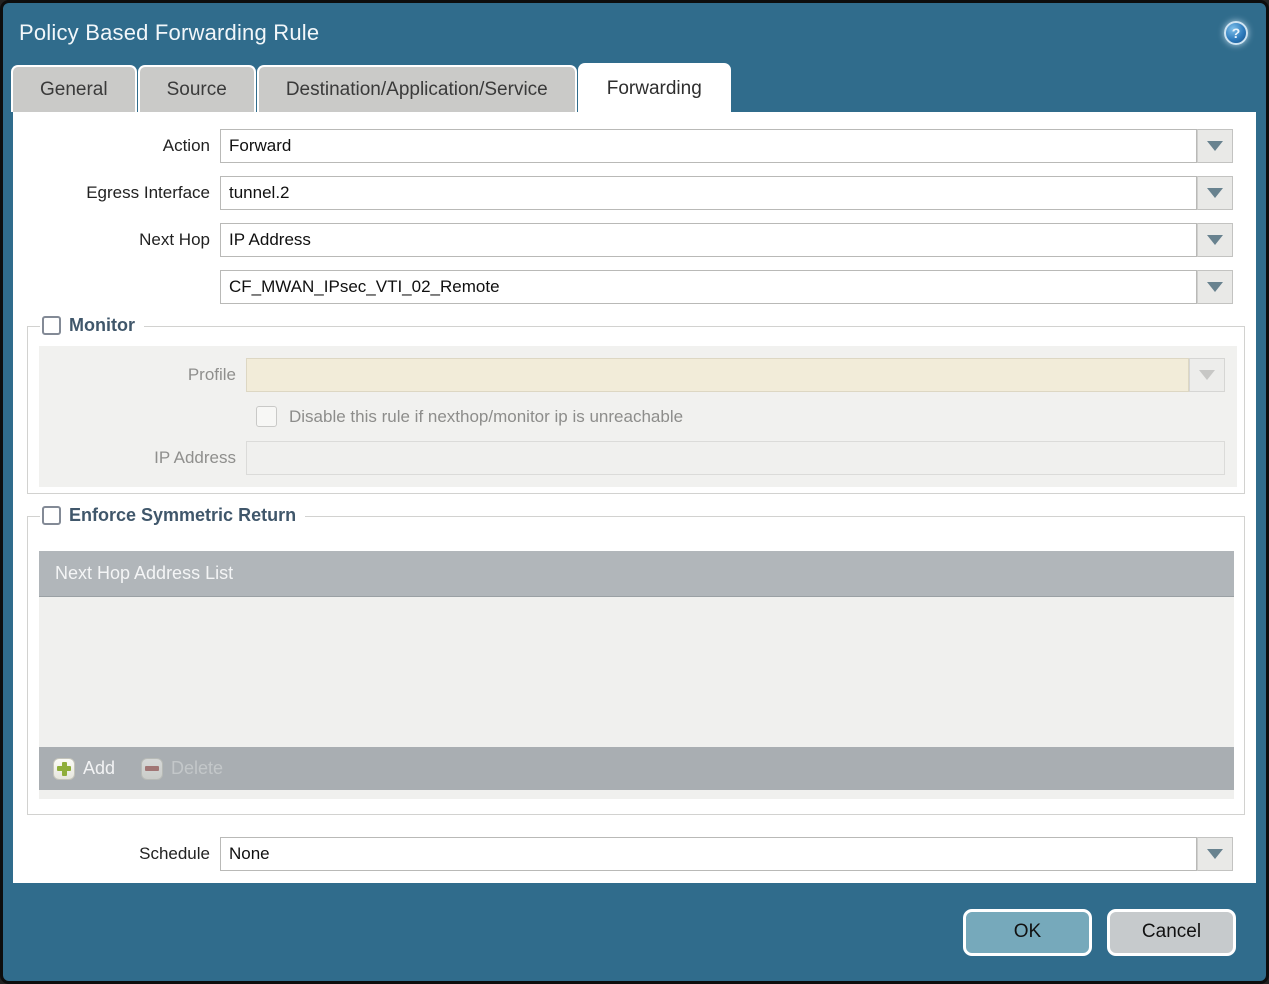 This screenshot has width=1269, height=984. I want to click on egress-interface-dropdown: tunnel.2, so click(726, 193).